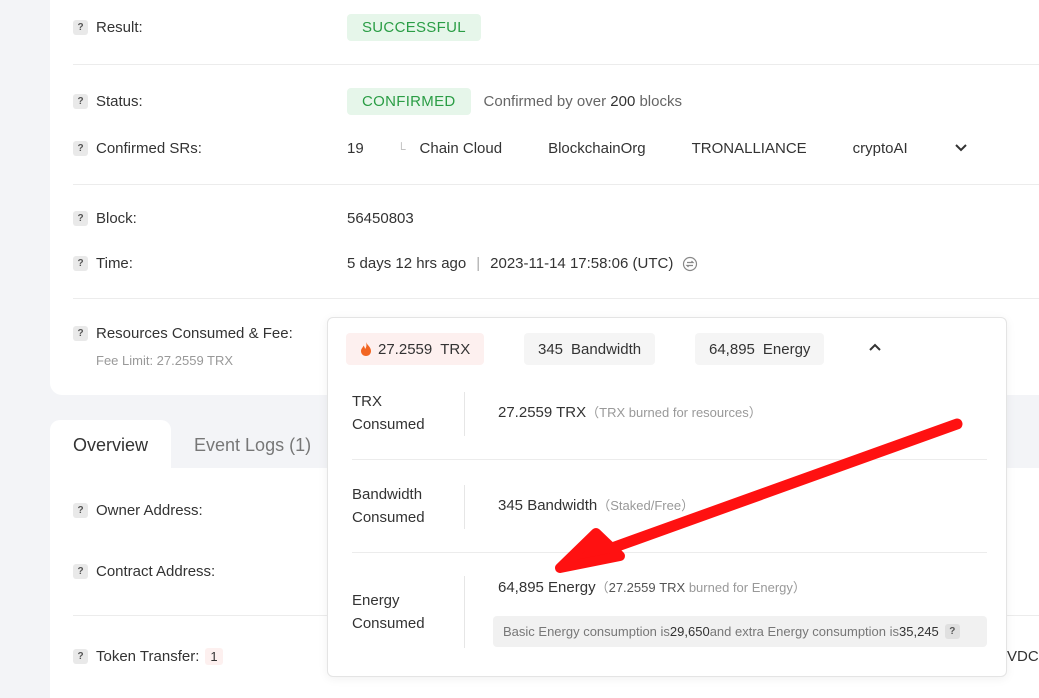 This screenshot has width=1039, height=698. I want to click on result-row: ? Result:, so click(108, 27).